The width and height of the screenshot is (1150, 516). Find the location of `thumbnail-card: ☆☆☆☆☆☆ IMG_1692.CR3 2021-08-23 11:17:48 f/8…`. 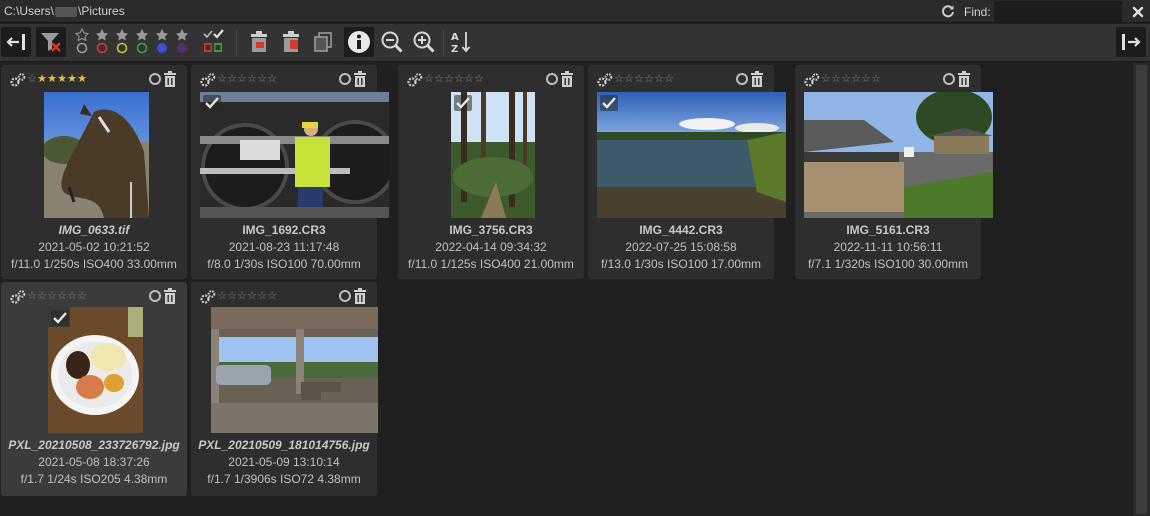

thumbnail-card: ☆☆☆☆☆☆ IMG_1692.CR3 2021-08-23 11:17:48 f/8… is located at coordinates (290, 172).